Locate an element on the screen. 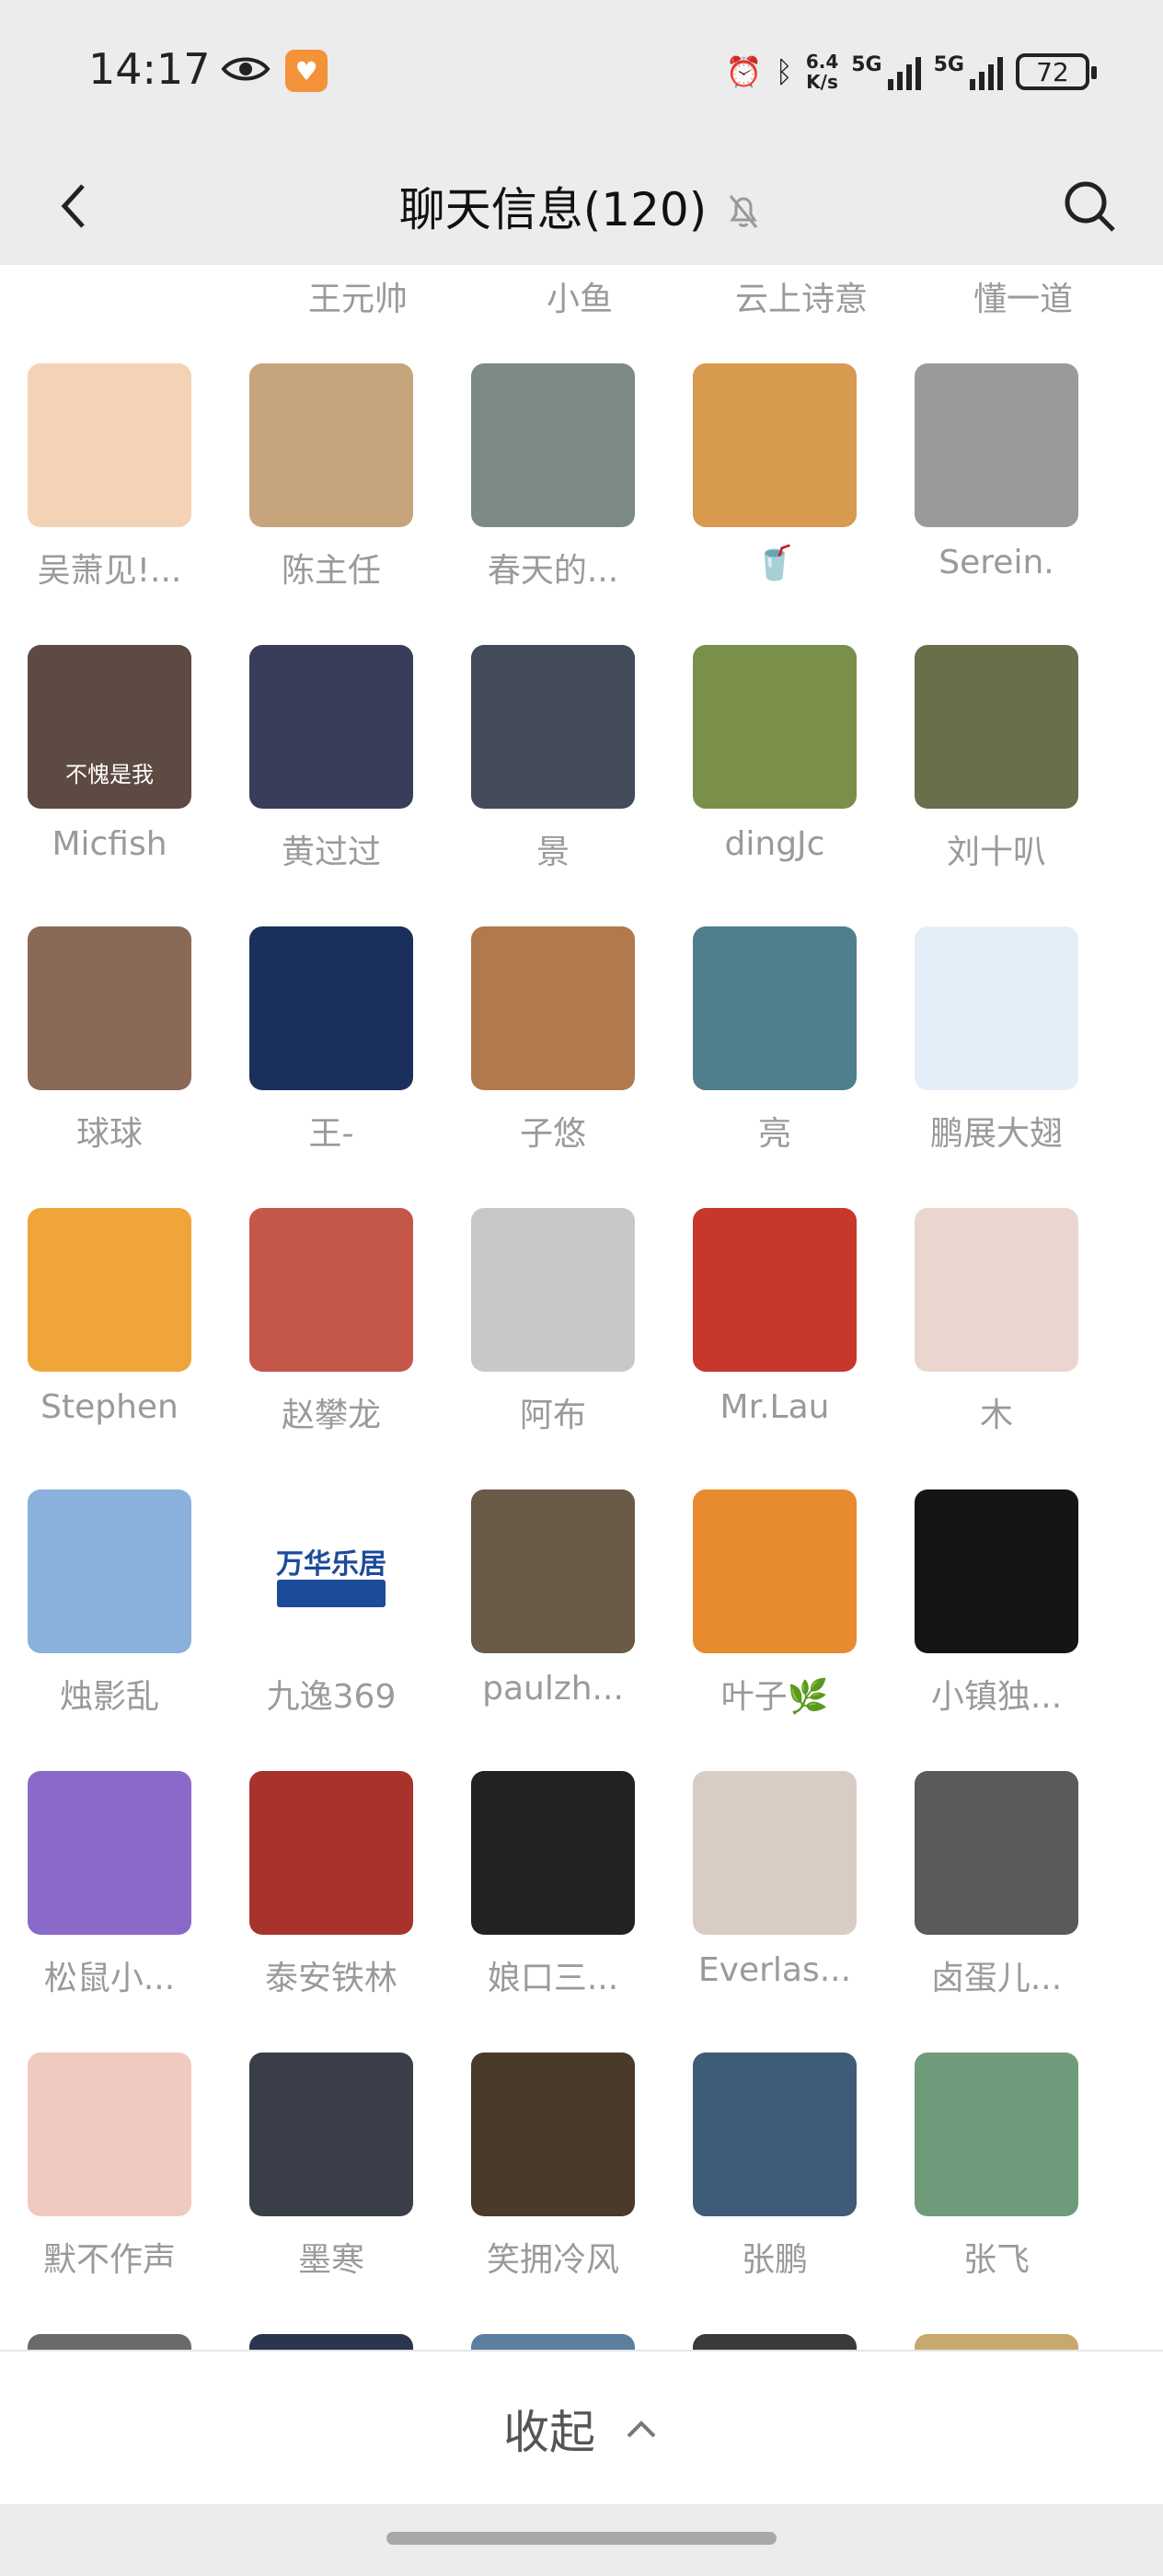 This screenshot has height=2576, width=1163. member-name-partial: 小鱼 is located at coordinates (580, 296).